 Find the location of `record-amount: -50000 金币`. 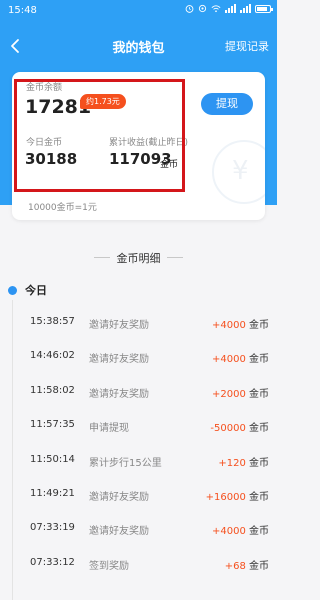

record-amount: -50000 金币 is located at coordinates (239, 426).